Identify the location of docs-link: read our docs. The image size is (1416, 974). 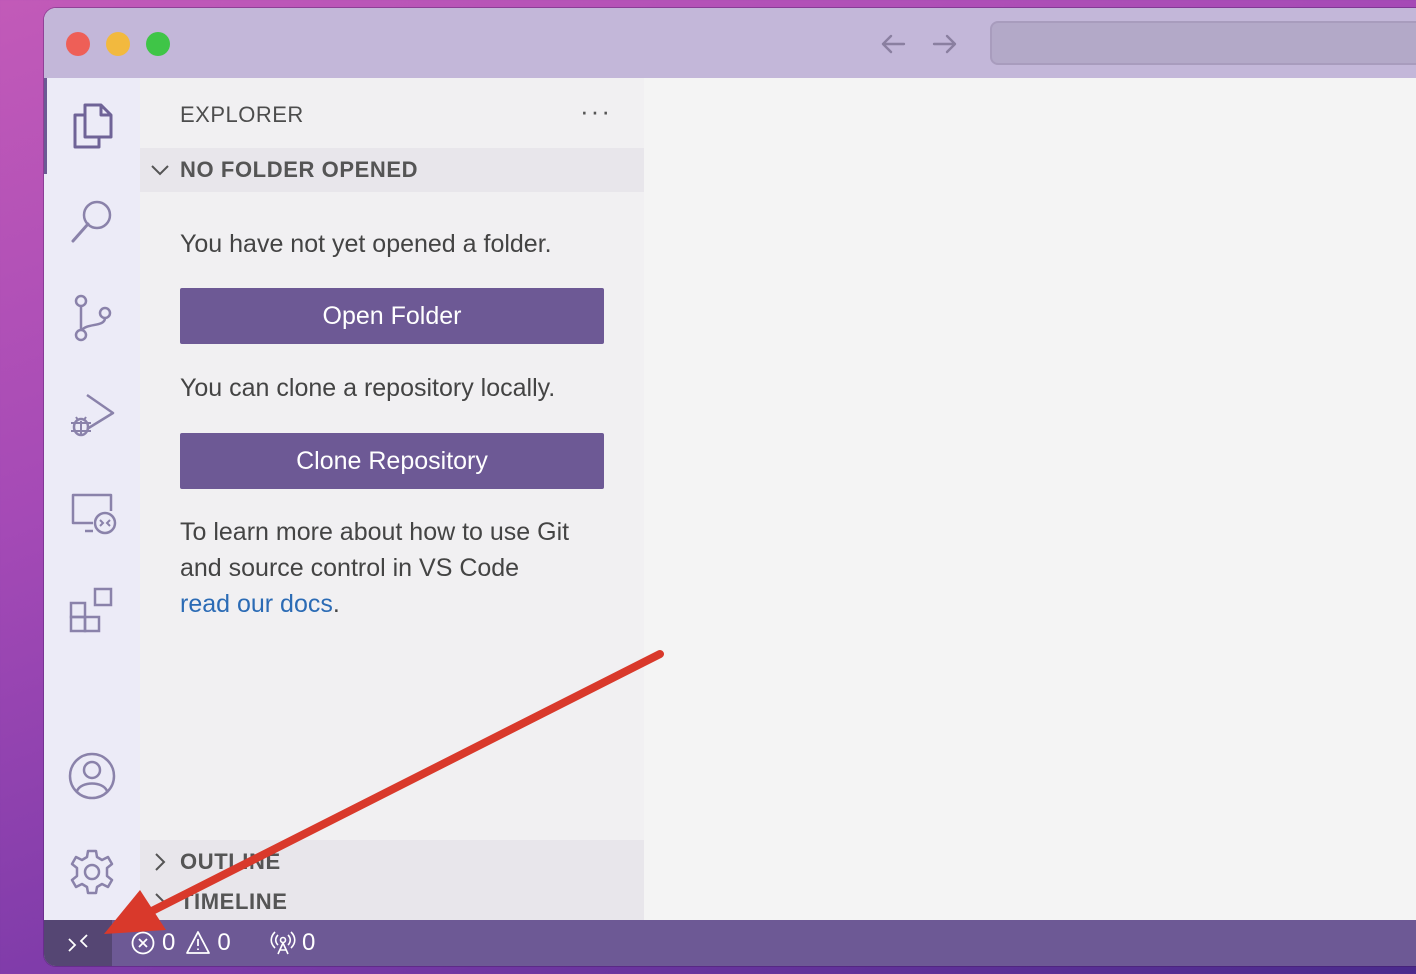
(256, 604).